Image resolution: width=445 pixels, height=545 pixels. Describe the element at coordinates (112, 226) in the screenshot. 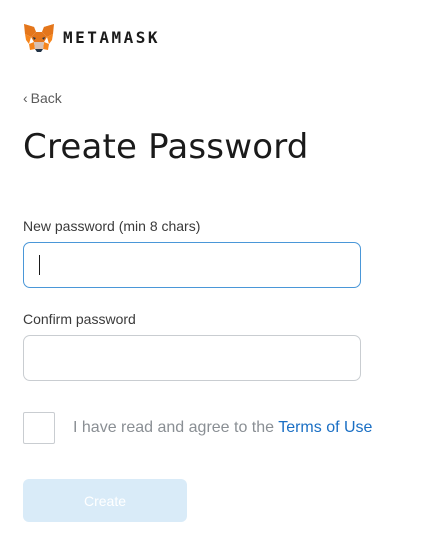

I see `new-password-label: New password (min 8 chars)` at that location.